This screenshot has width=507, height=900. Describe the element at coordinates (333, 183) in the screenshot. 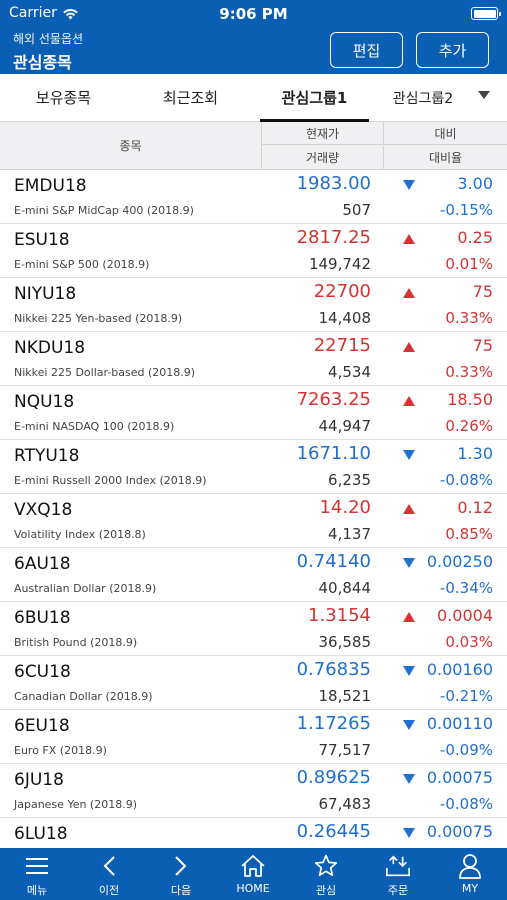

I see `current-price: 1983.00` at that location.